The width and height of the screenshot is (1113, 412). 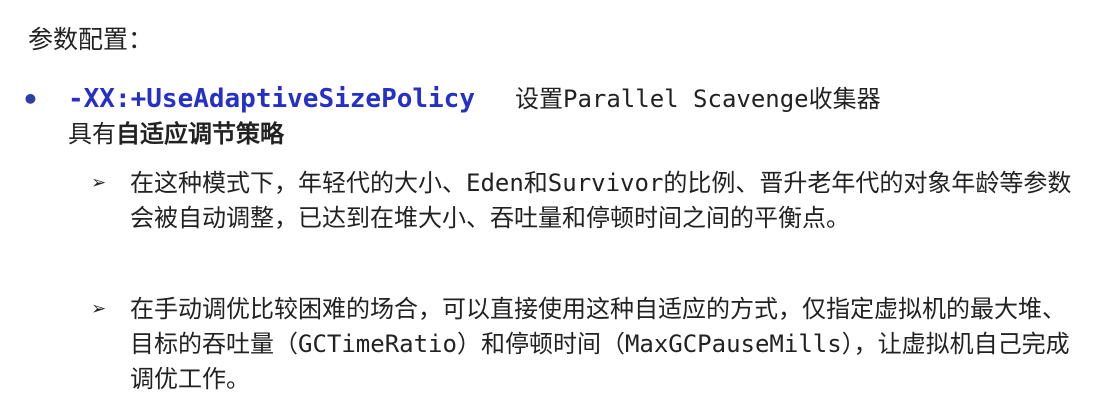 I want to click on option-description: 设置Parallel Scavenge收集器, so click(x=698, y=99).